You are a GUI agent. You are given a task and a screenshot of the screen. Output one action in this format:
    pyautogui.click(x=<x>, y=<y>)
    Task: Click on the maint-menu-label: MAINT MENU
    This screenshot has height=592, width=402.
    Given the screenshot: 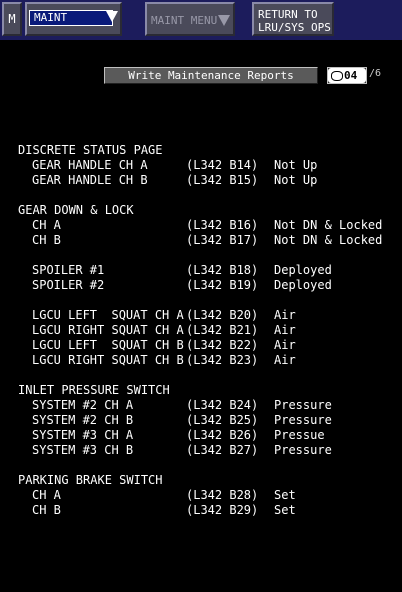 What is the action you would take?
    pyautogui.click(x=184, y=20)
    